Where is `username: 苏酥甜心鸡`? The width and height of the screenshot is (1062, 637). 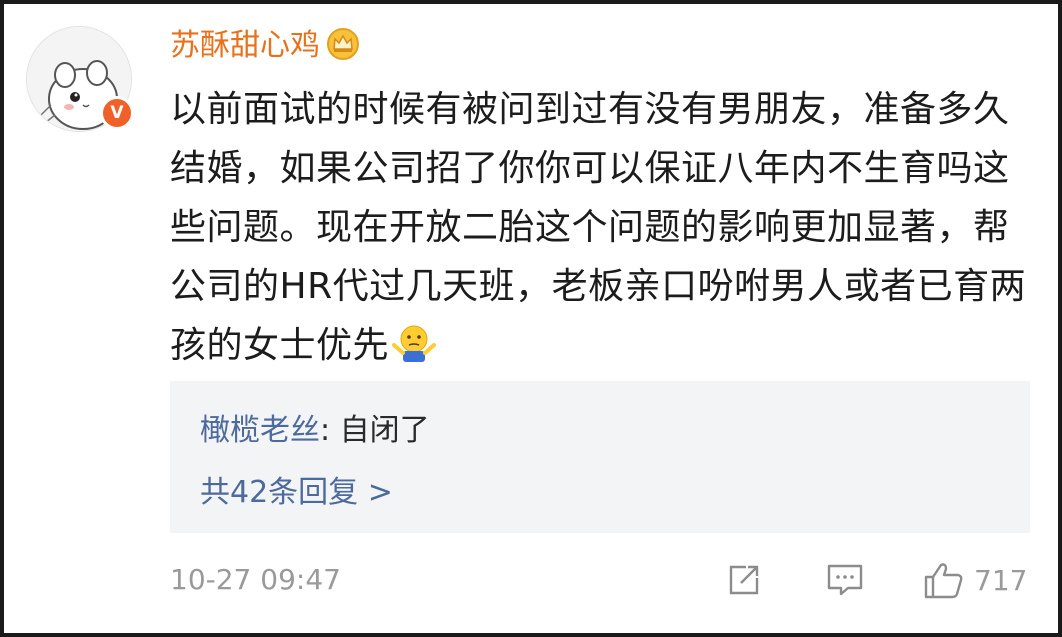
username: 苏酥甜心鸡 is located at coordinates (265, 46).